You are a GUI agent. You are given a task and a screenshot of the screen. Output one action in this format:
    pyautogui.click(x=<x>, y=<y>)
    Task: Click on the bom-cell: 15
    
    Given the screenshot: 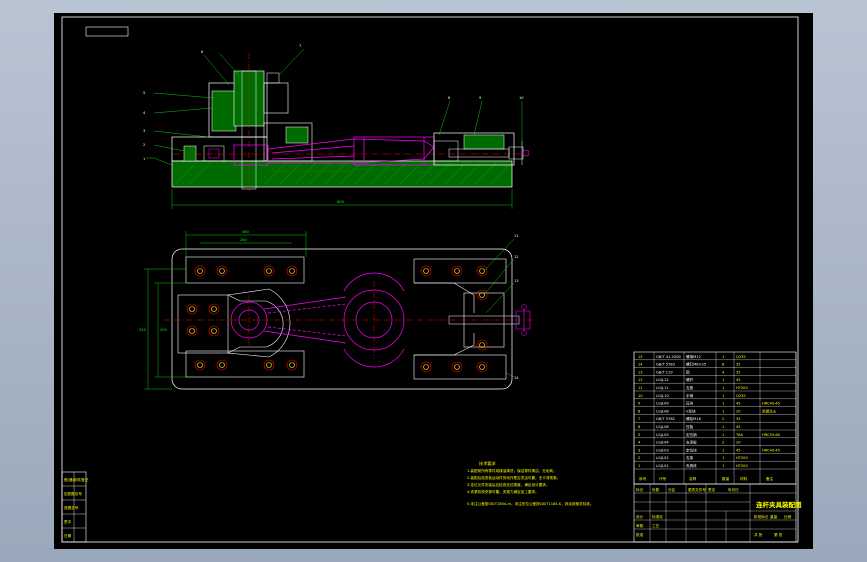 What is the action you would take?
    pyautogui.click(x=640, y=357)
    